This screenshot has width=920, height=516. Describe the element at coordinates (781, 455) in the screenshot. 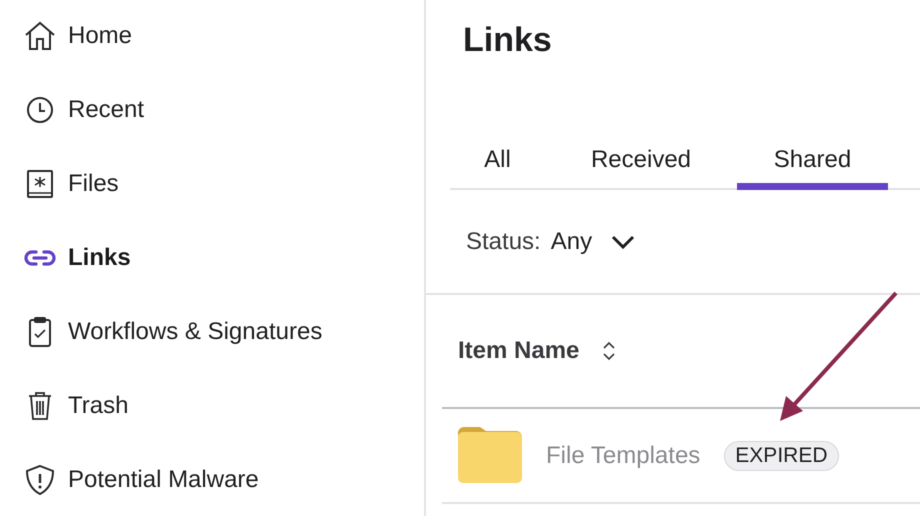

I see `status-badge: EXPIRED` at that location.